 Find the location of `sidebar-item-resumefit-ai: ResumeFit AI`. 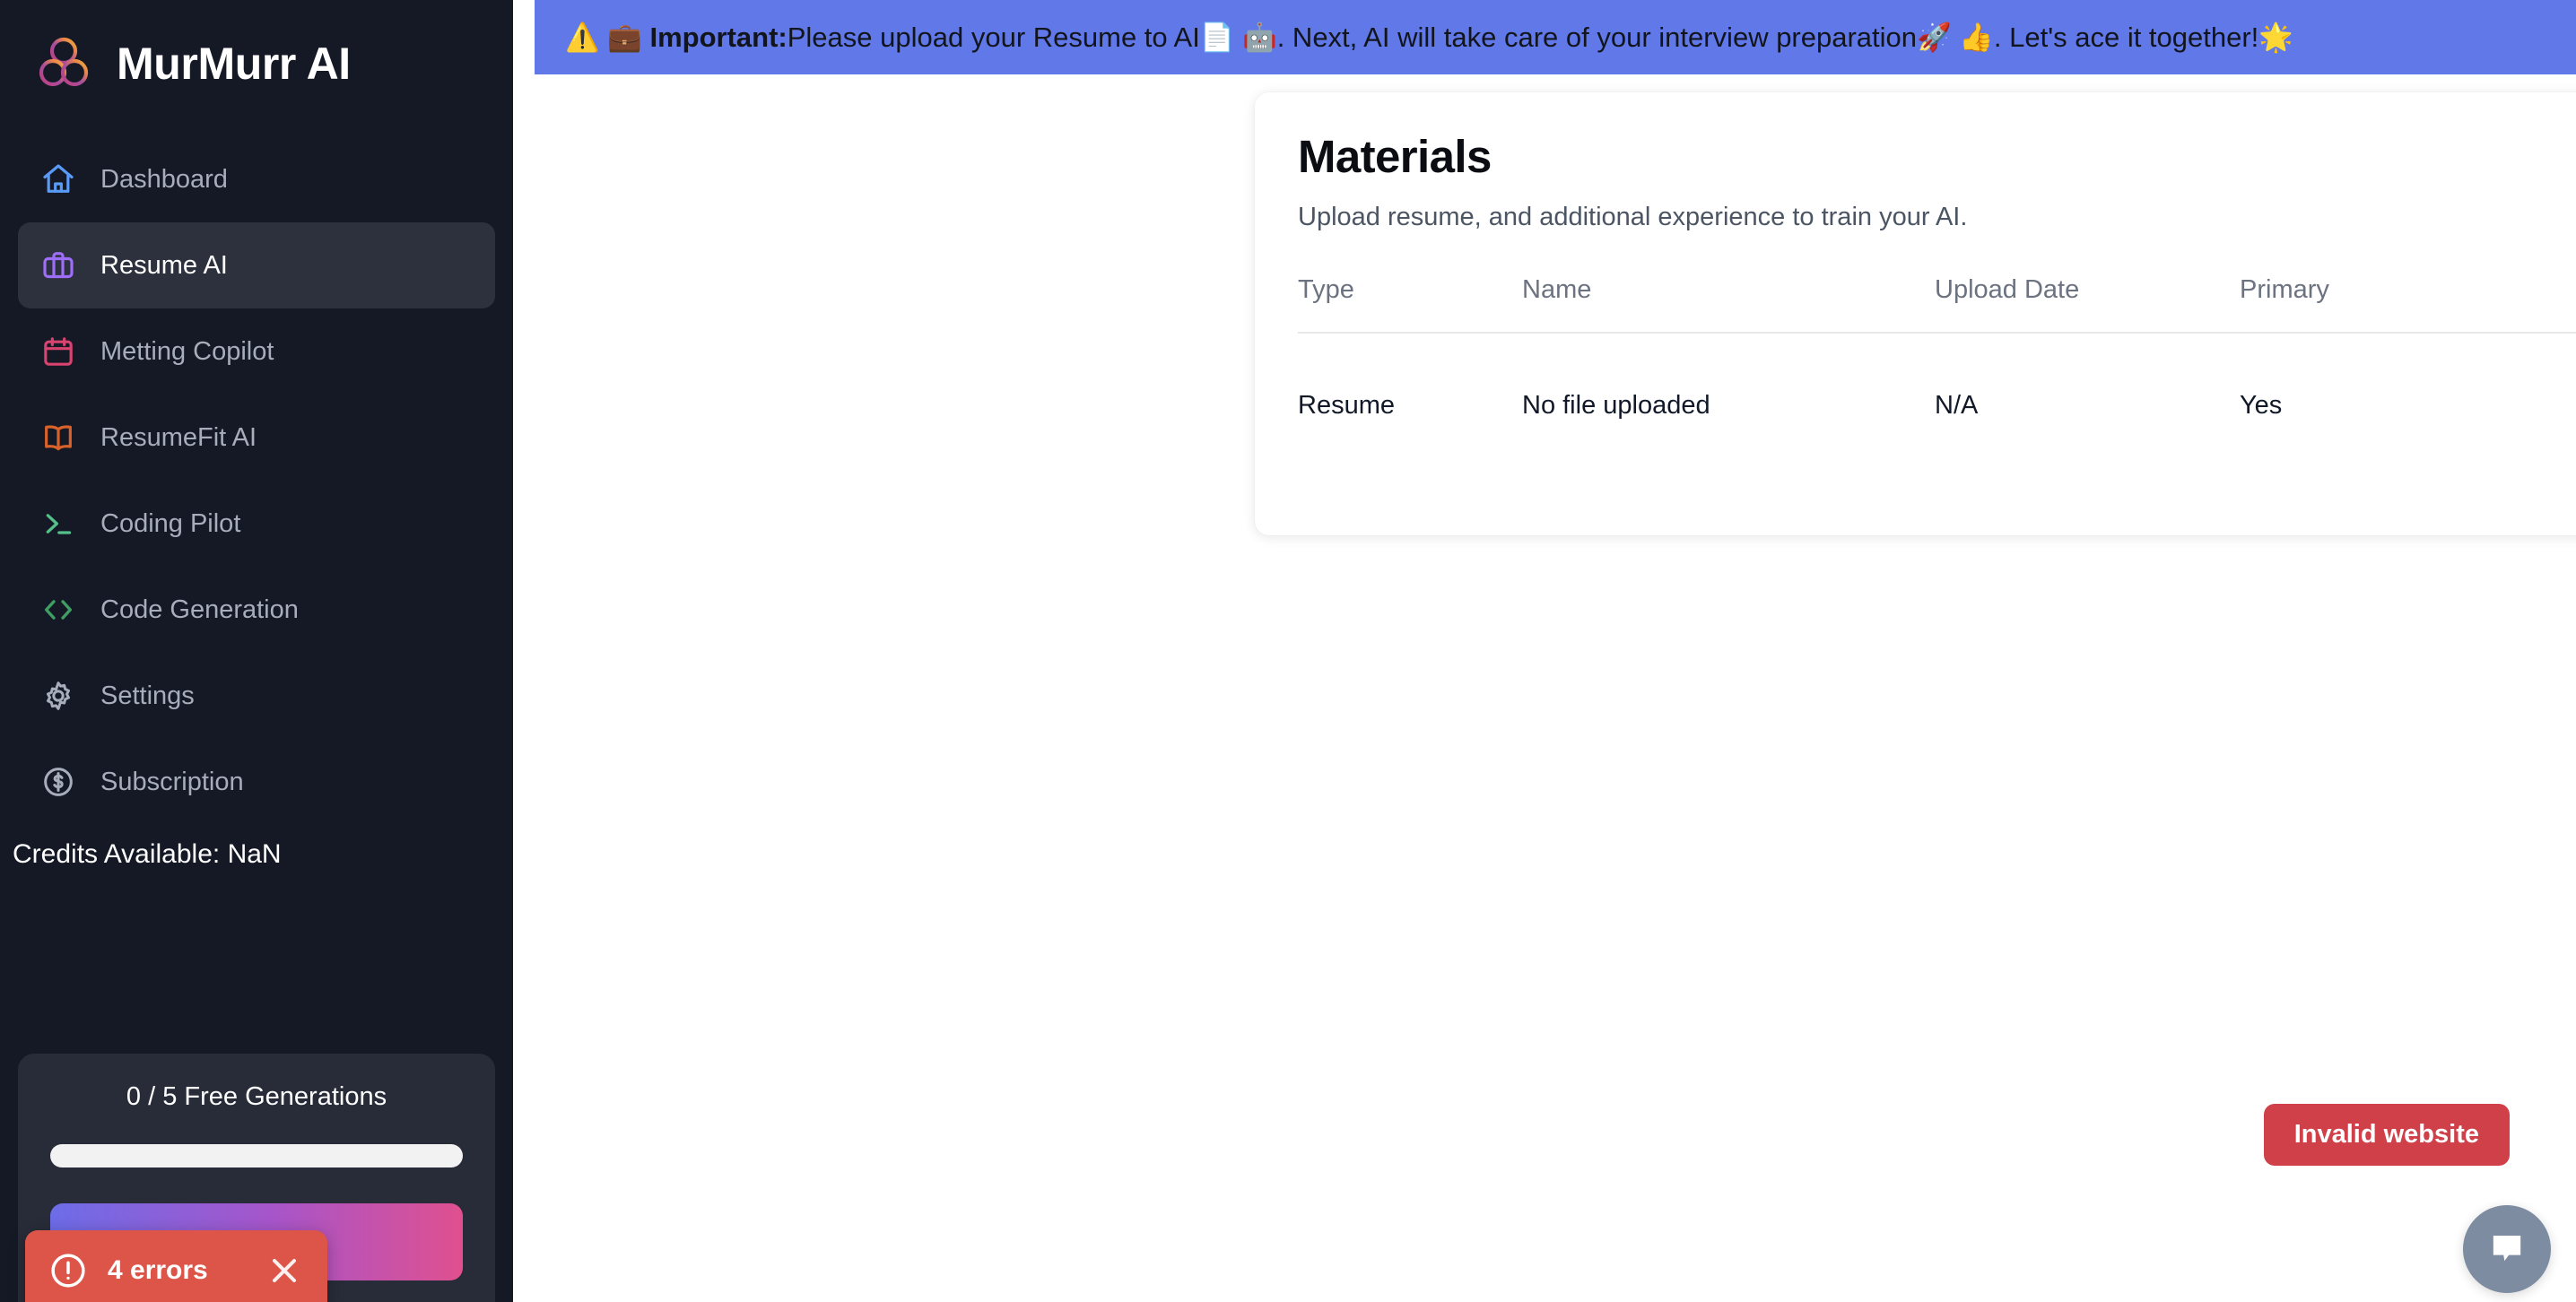

sidebar-item-resumefit-ai: ResumeFit AI is located at coordinates (256, 438).